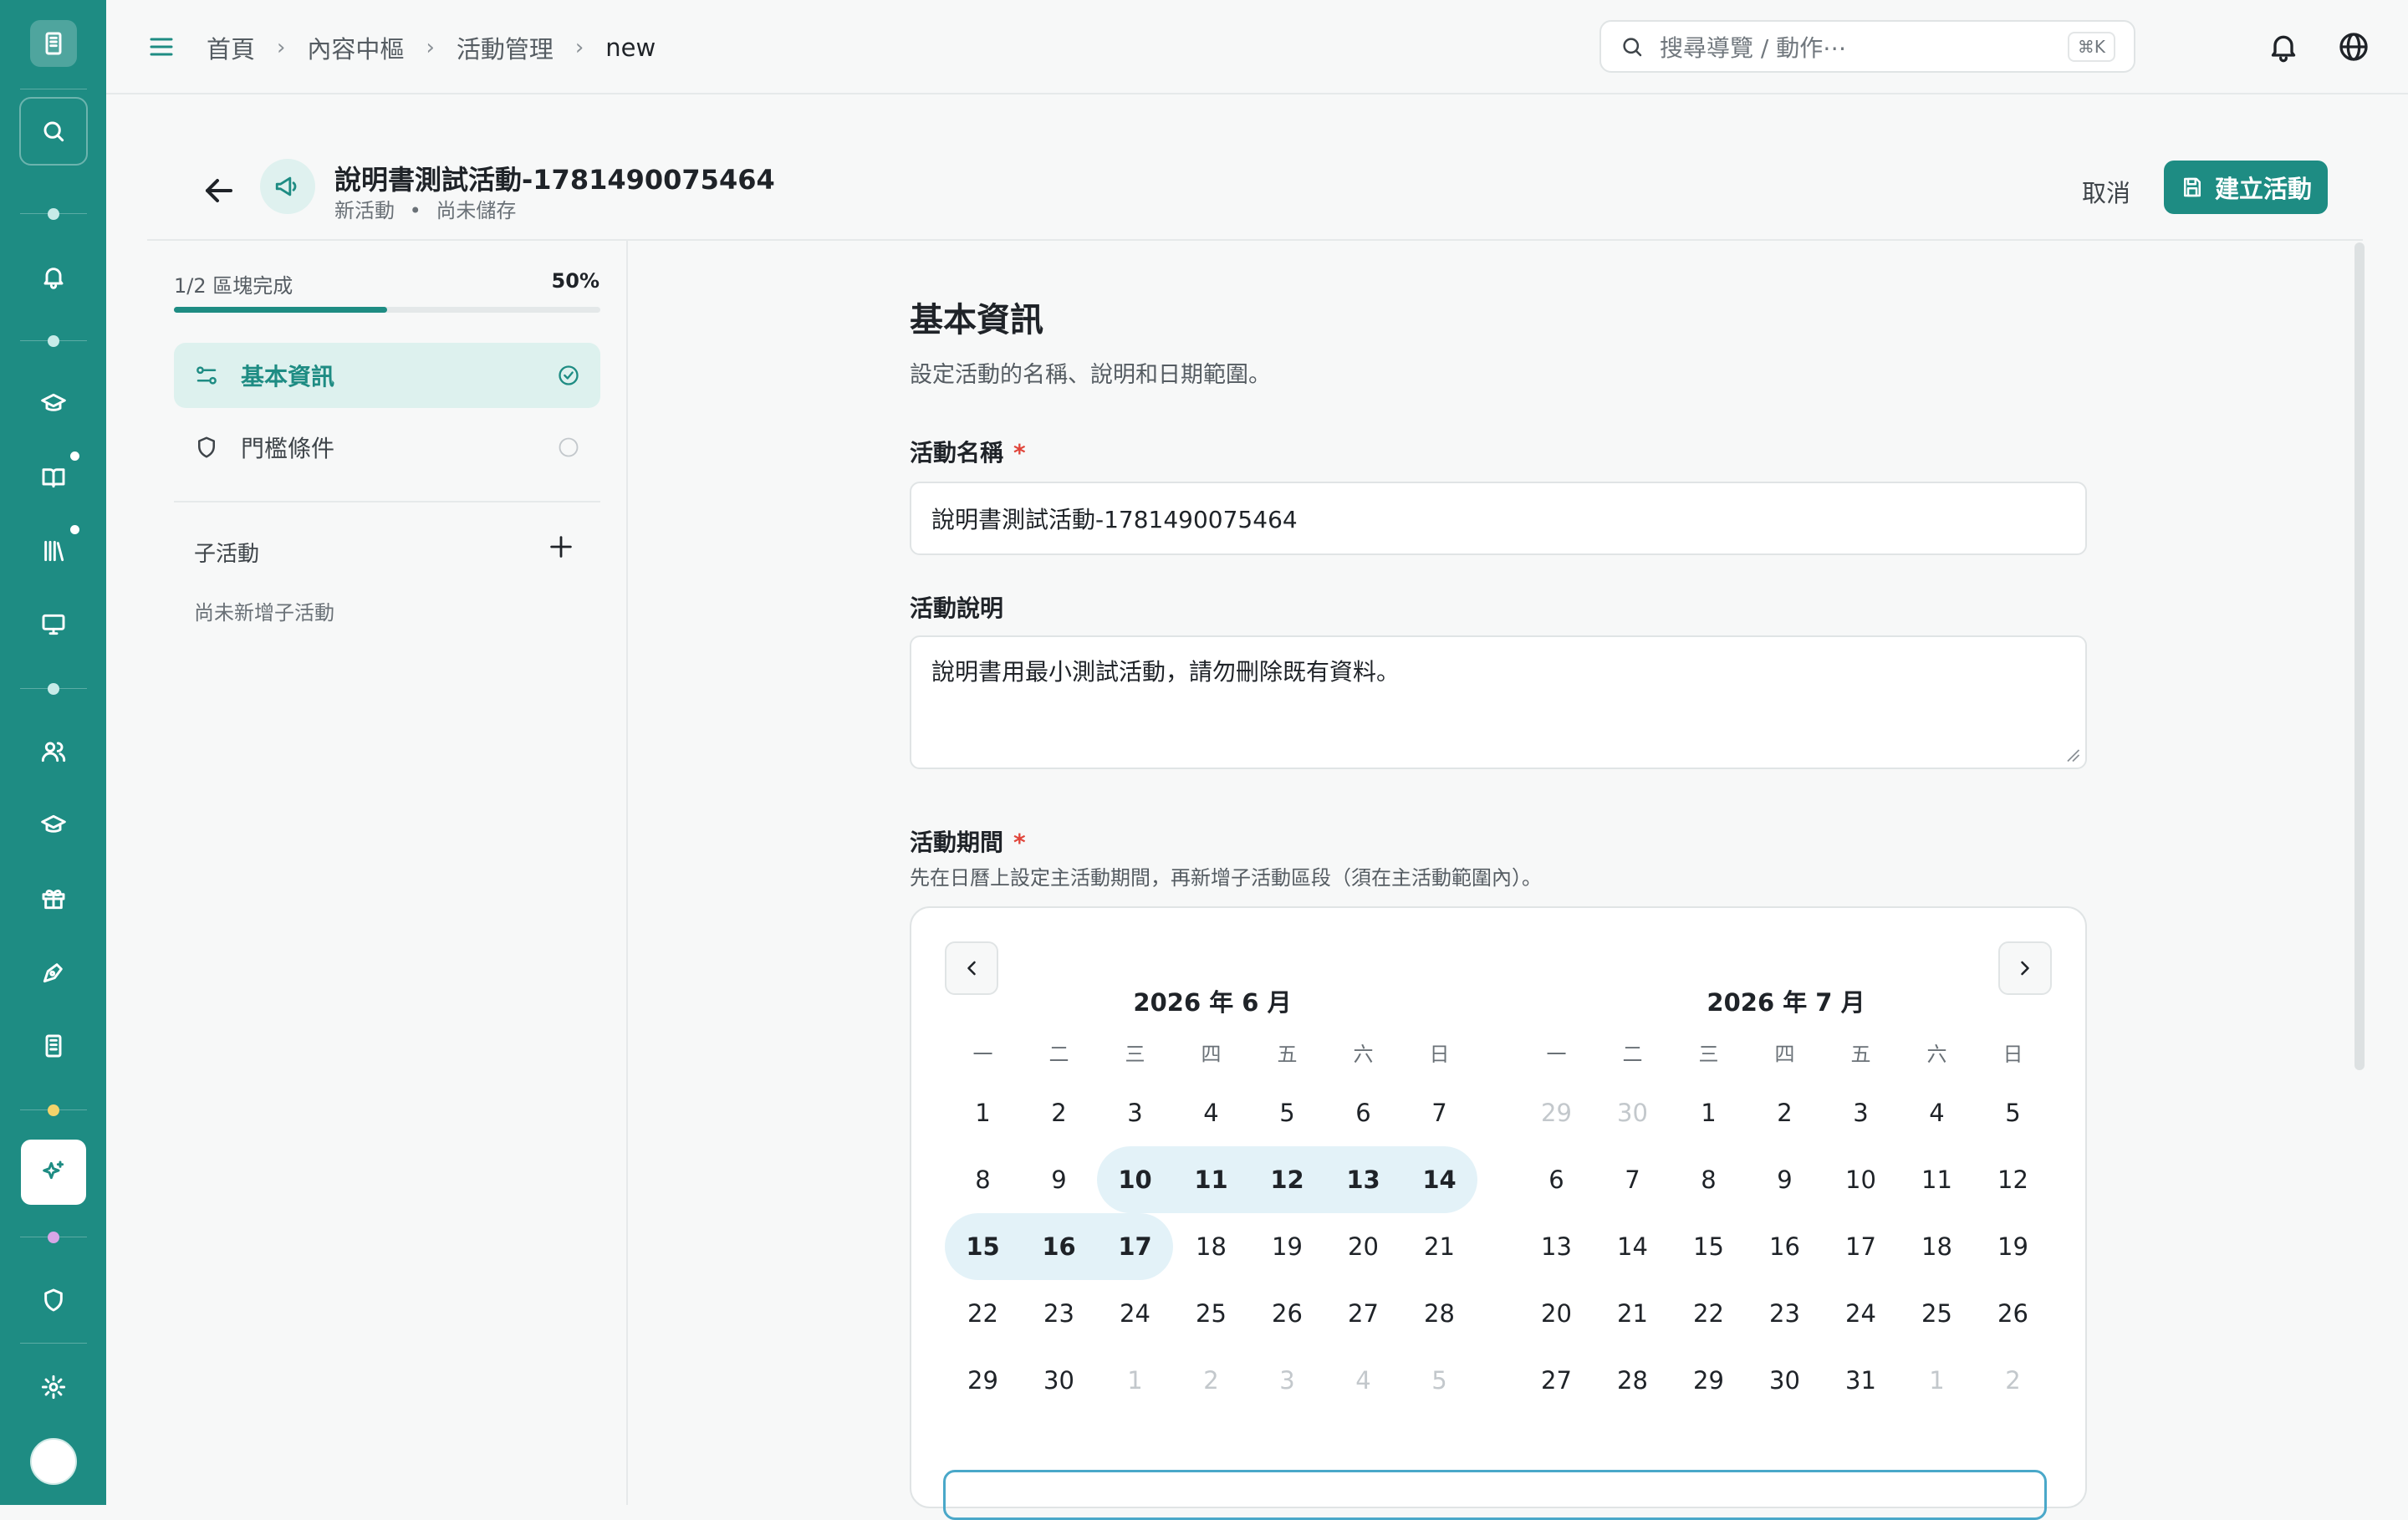 This screenshot has height=1520, width=2408. I want to click on calendar-day: 17, so click(1861, 1246).